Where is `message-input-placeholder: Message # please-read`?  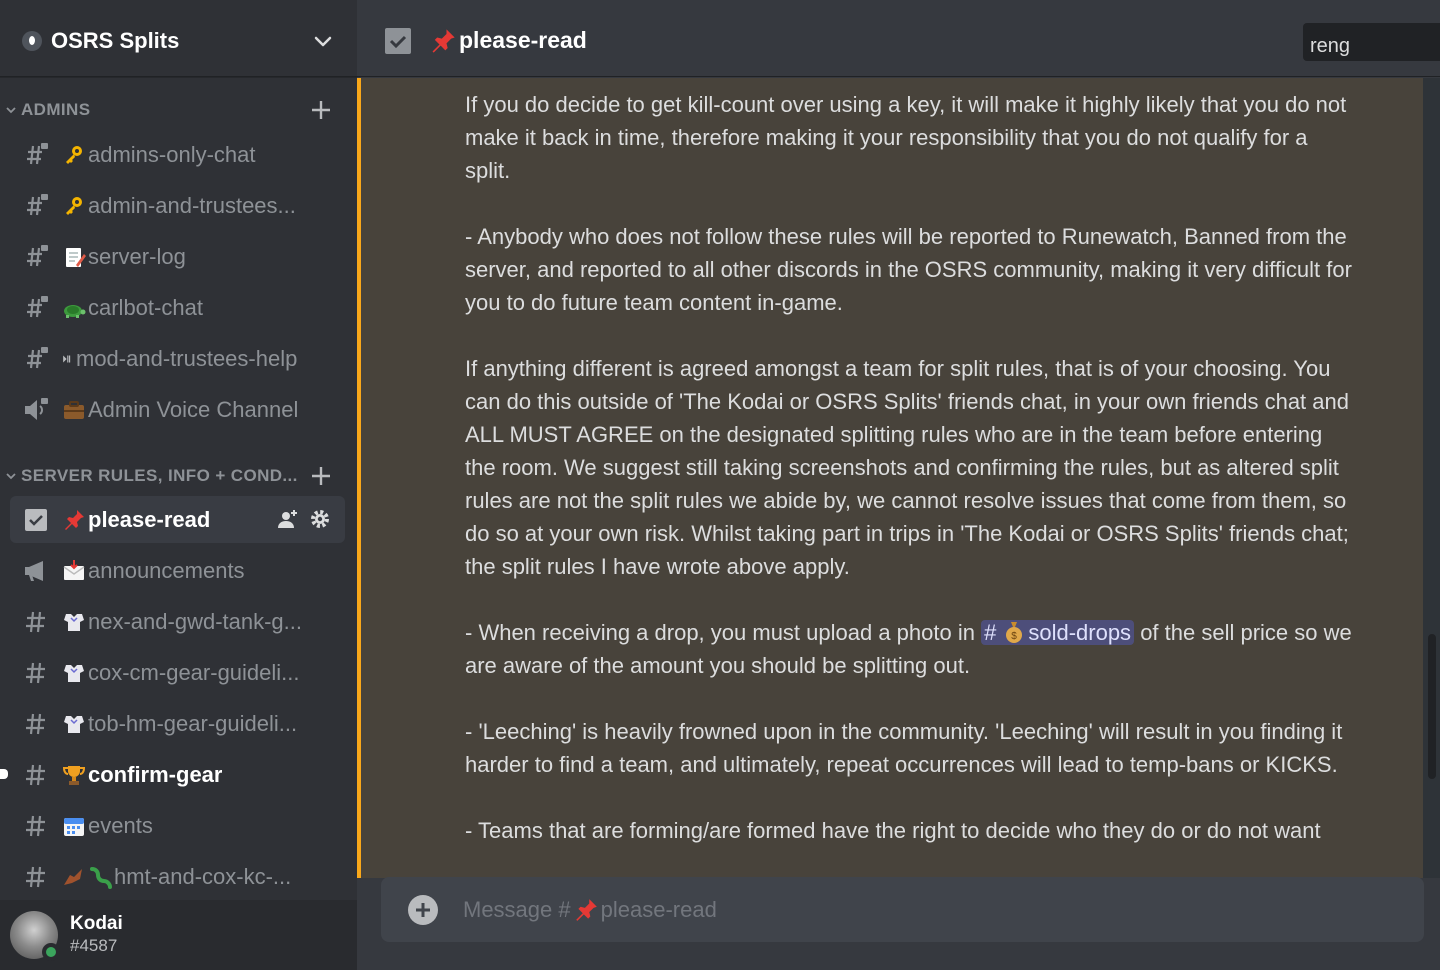
message-input-placeholder: Message # please-read is located at coordinates (590, 910).